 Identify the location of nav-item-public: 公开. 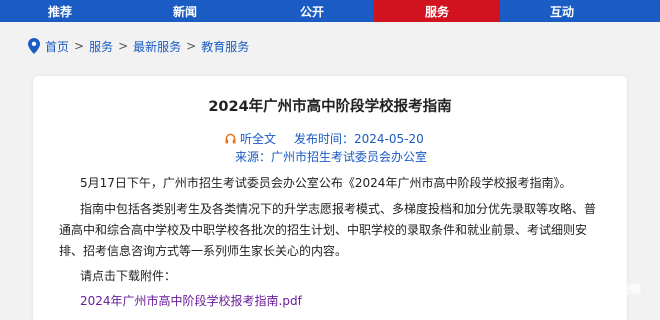
(312, 11).